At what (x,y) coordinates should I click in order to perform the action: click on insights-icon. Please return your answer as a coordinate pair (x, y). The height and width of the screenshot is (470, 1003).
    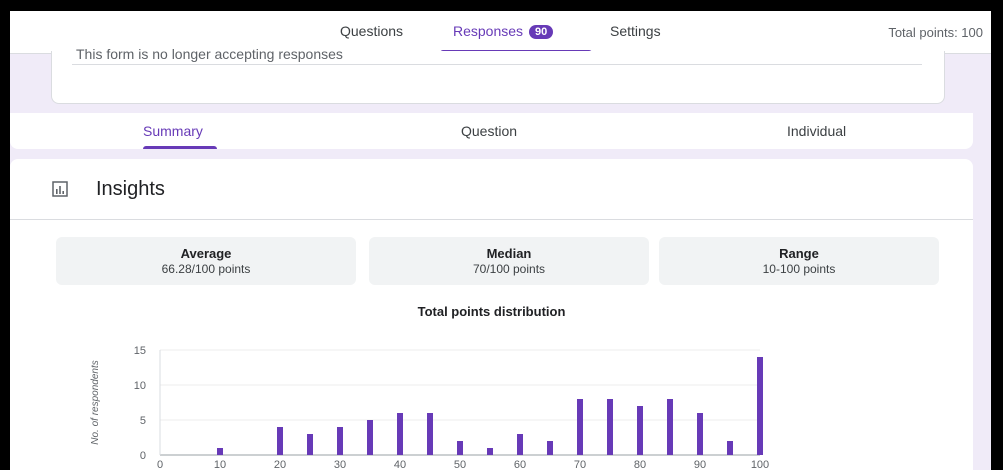
    Looking at the image, I should click on (60, 189).